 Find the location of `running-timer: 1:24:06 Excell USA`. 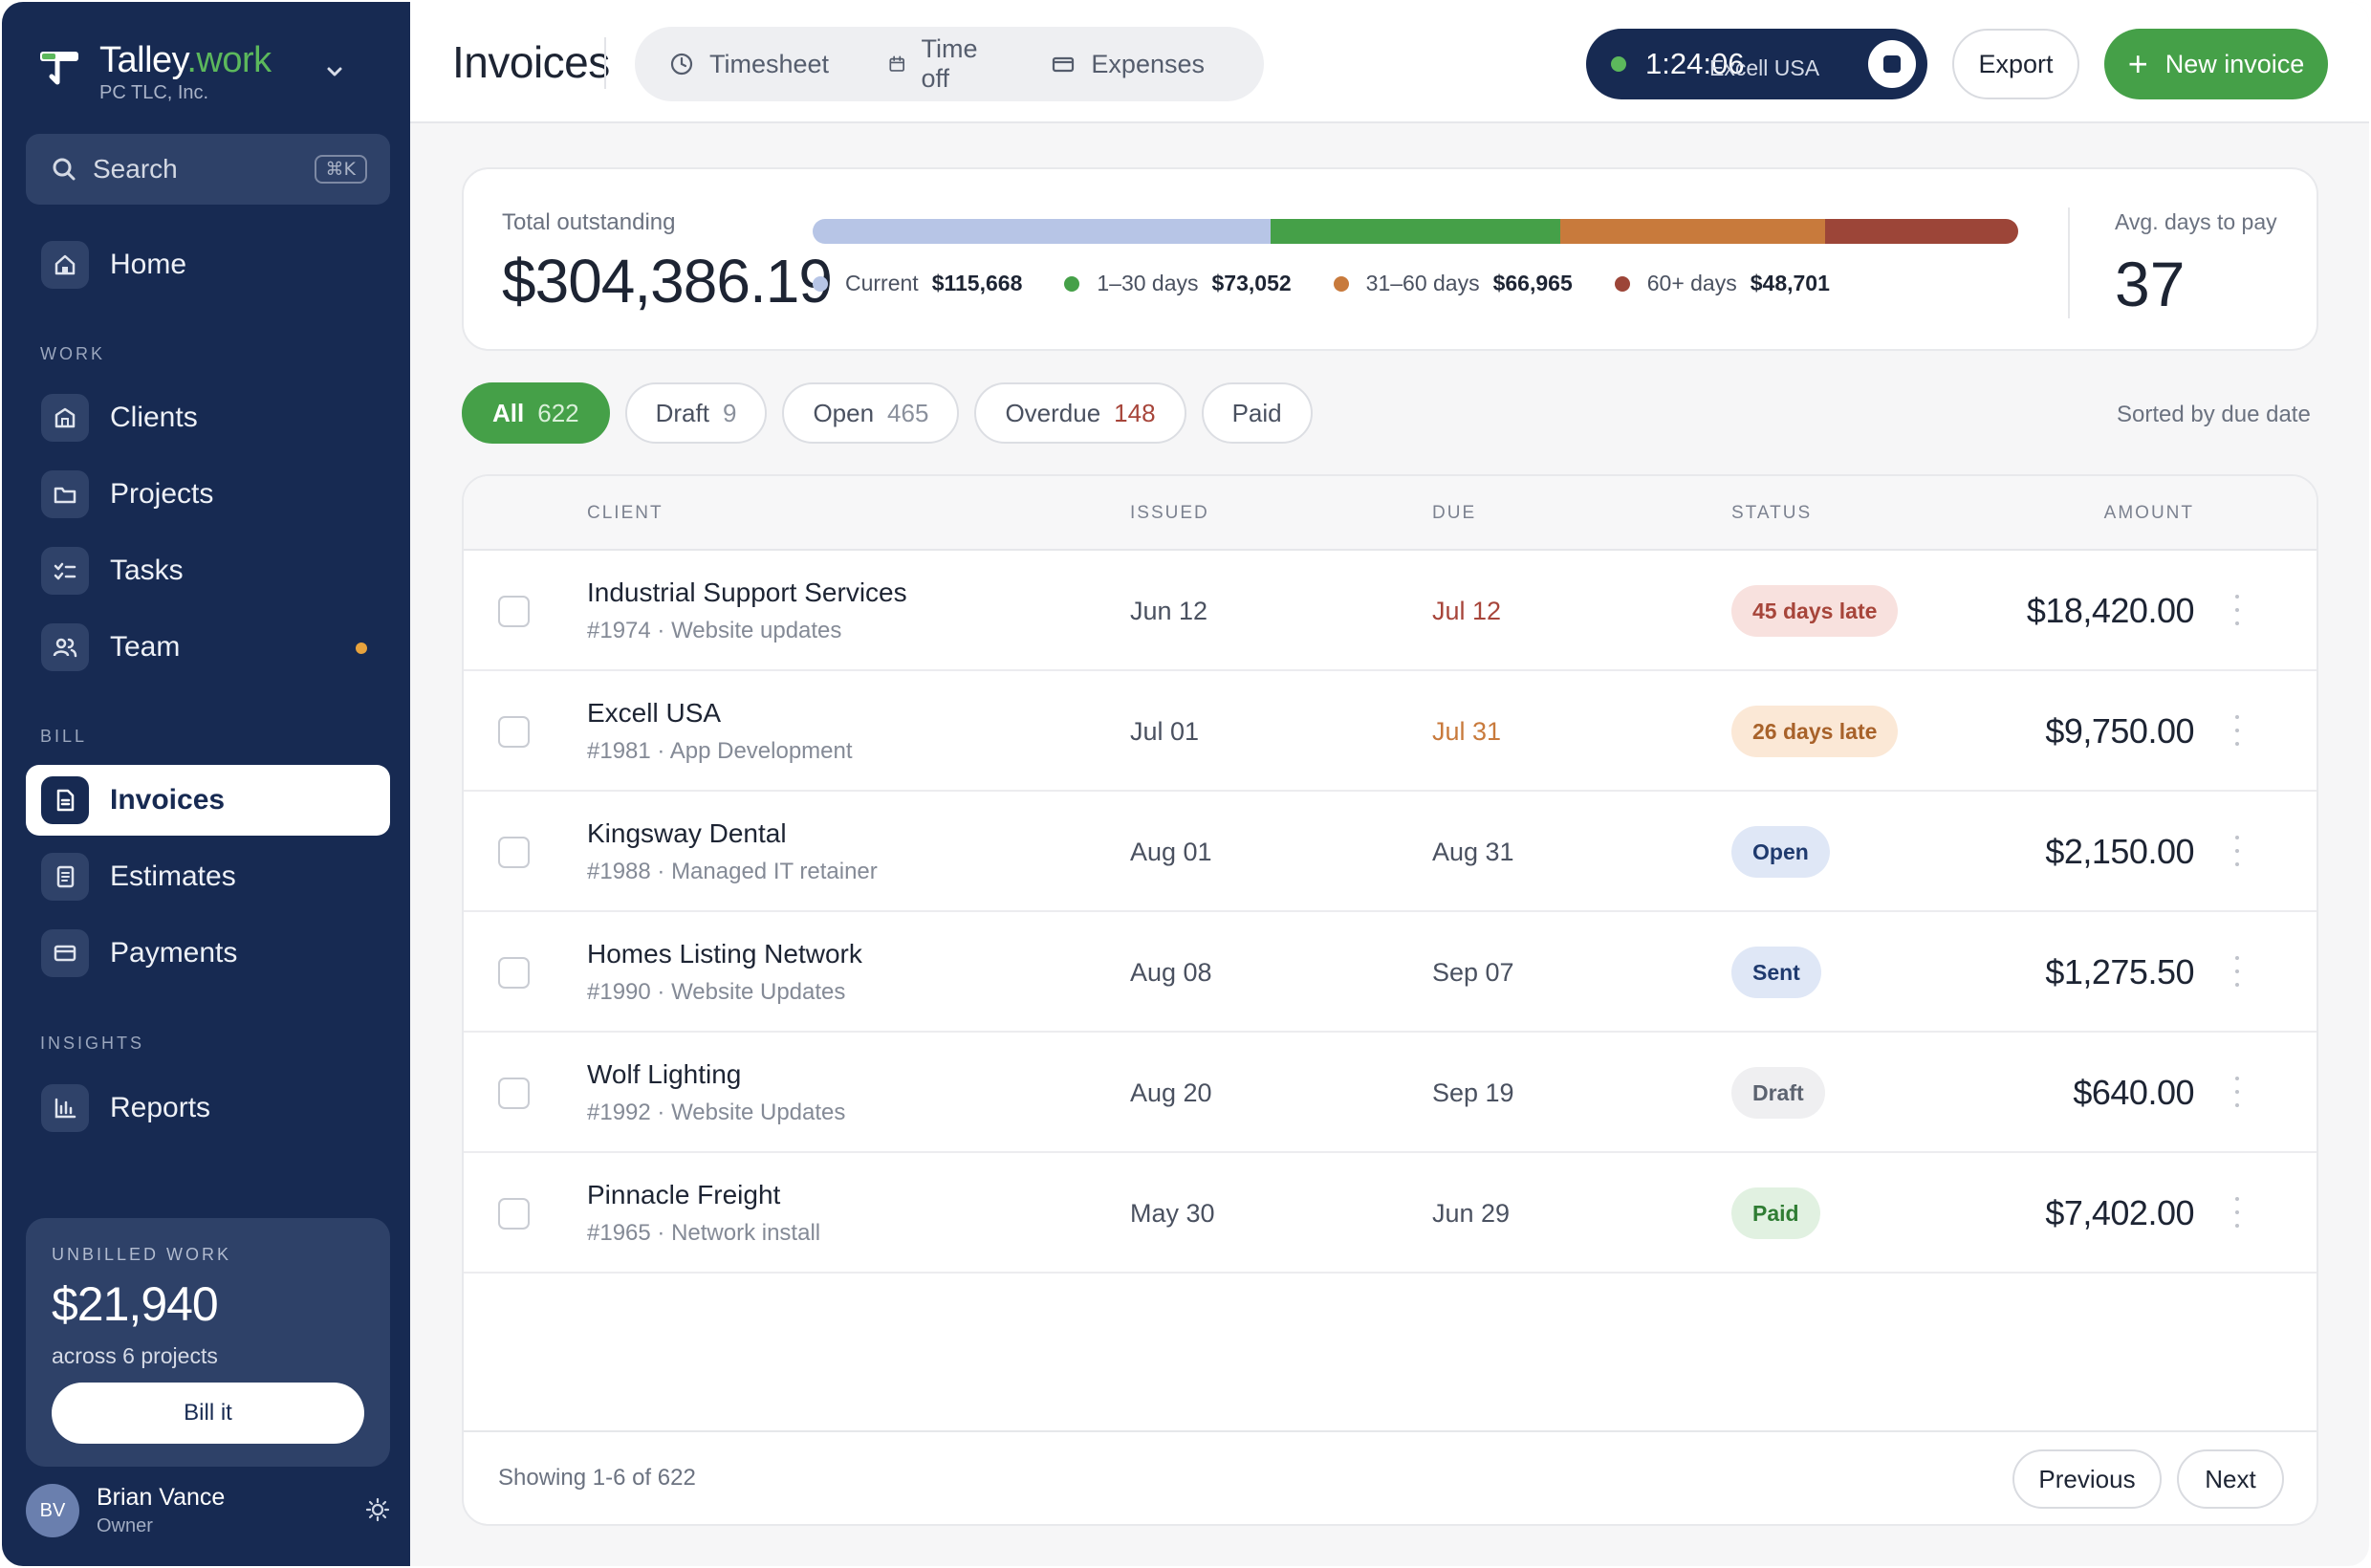

running-timer: 1:24:06 Excell USA is located at coordinates (1756, 64).